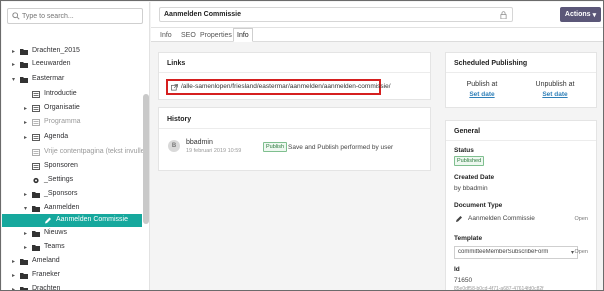  What do you see at coordinates (73, 152) in the screenshot?
I see `tree-node: Vrije contentpagina (tekst invulle` at bounding box center [73, 152].